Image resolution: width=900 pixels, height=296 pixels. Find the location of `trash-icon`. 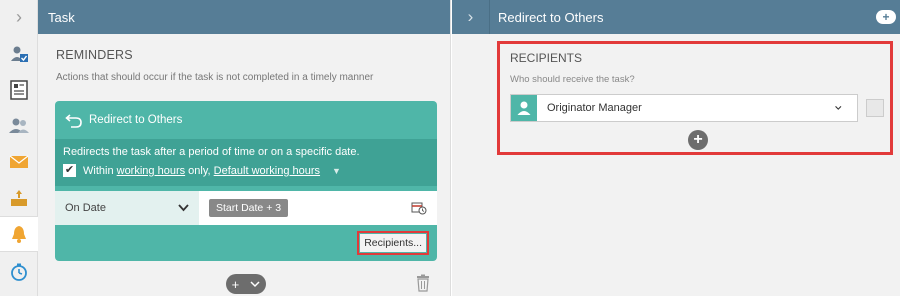

trash-icon is located at coordinates (423, 283).